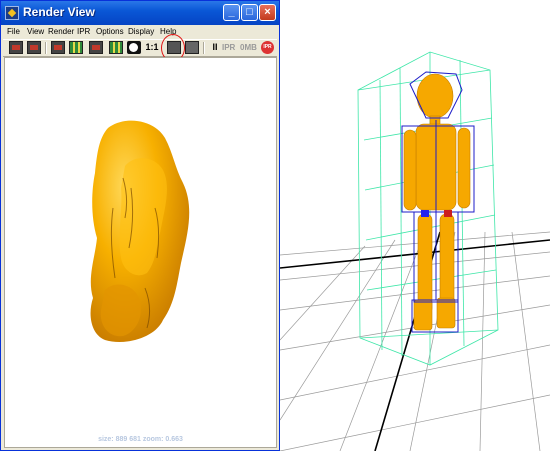  What do you see at coordinates (96, 47) in the screenshot?
I see `render-settings-icon` at bounding box center [96, 47].